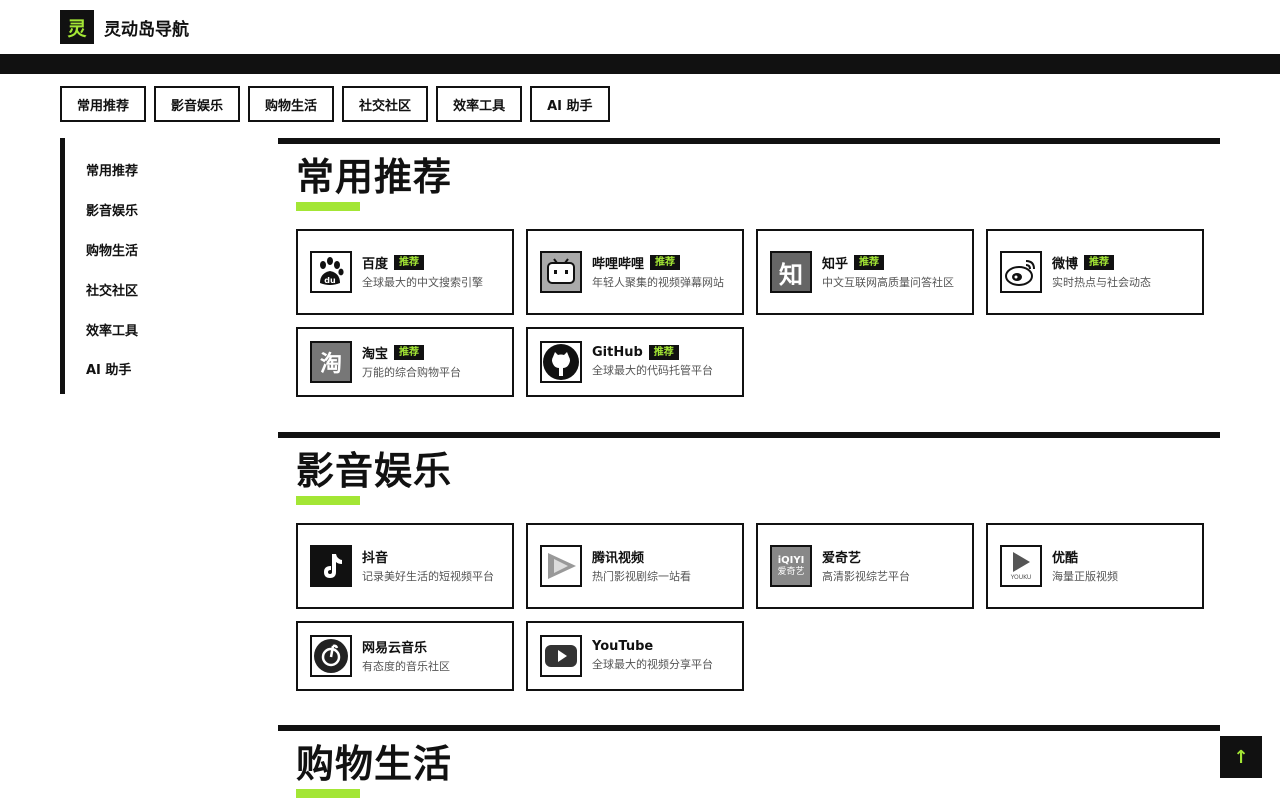 The height and width of the screenshot is (800, 1280). I want to click on tab-ai: AI 助手, so click(570, 104).